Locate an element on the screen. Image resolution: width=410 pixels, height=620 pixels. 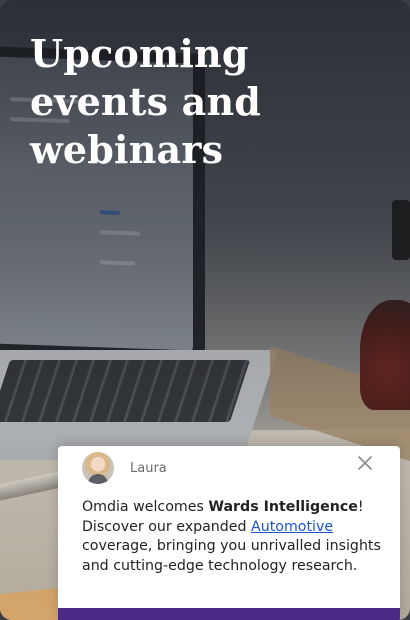
message-text-1: Omdia welcomes is located at coordinates (145, 507).